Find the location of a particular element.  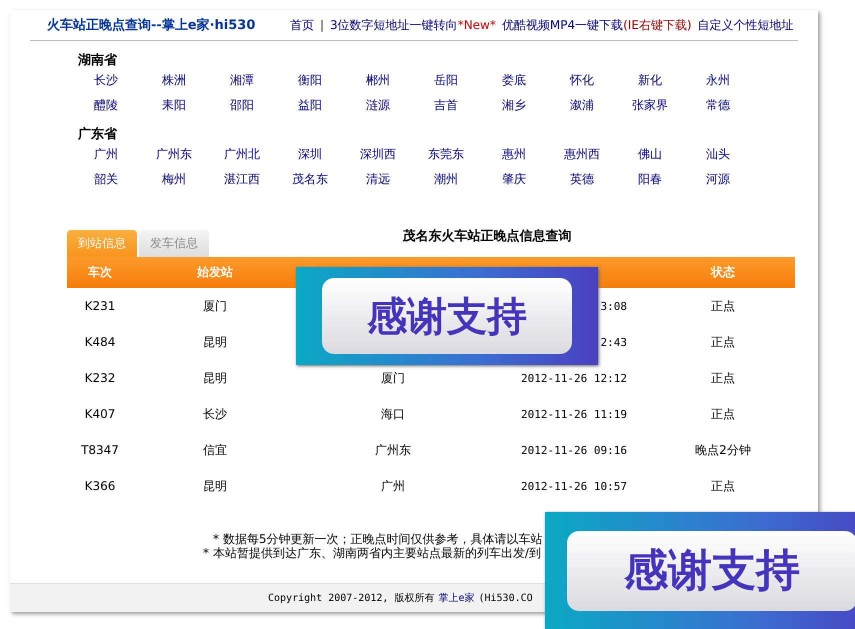

city-link: 株洲 is located at coordinates (174, 80).